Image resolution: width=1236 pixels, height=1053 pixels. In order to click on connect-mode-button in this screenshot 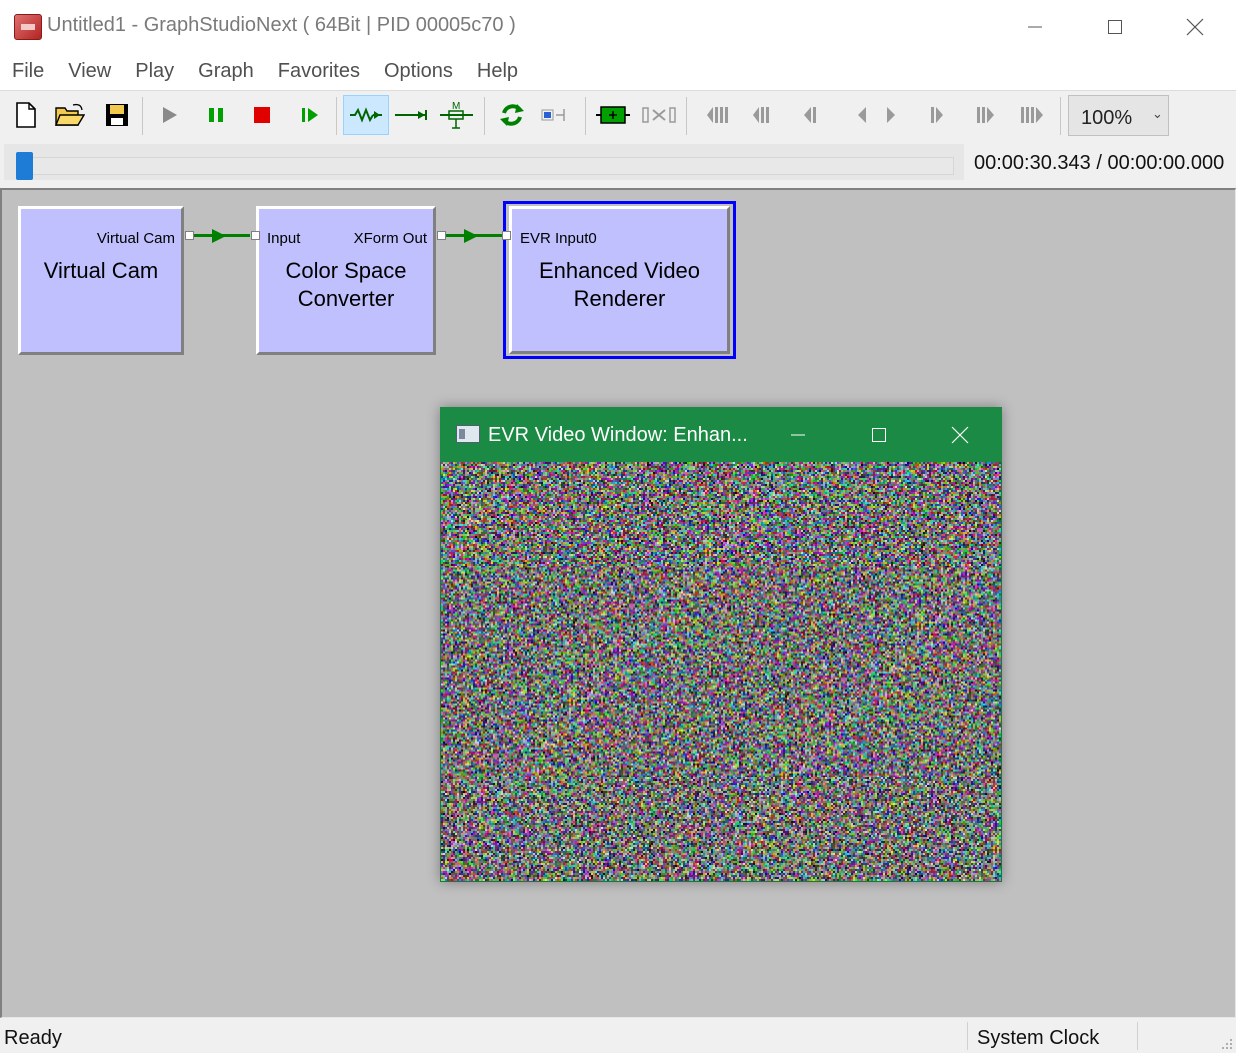, I will do `click(366, 115)`.